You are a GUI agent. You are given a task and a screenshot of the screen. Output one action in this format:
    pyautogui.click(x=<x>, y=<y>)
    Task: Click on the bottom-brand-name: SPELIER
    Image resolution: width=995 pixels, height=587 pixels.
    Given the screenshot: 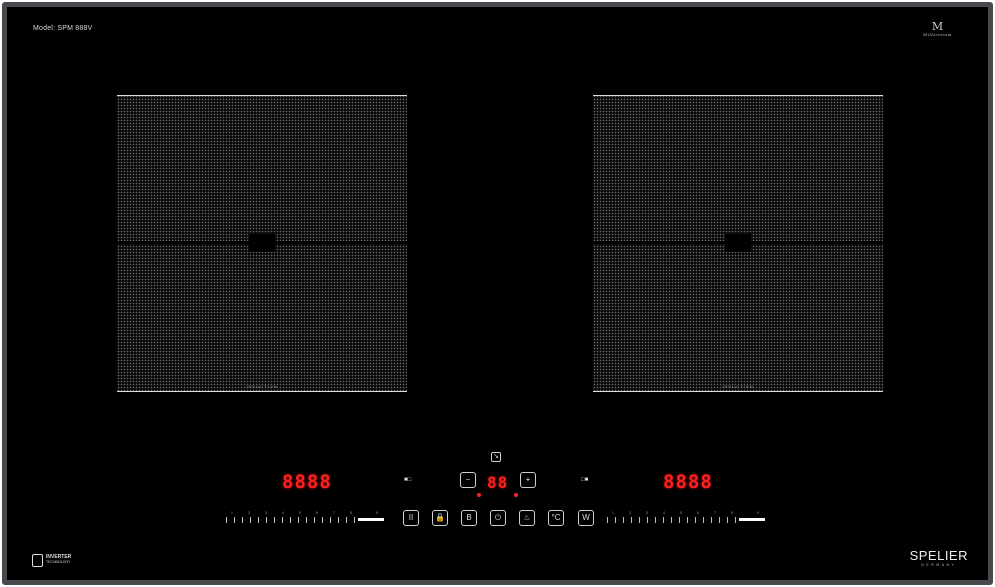 What is the action you would take?
    pyautogui.click(x=938, y=555)
    